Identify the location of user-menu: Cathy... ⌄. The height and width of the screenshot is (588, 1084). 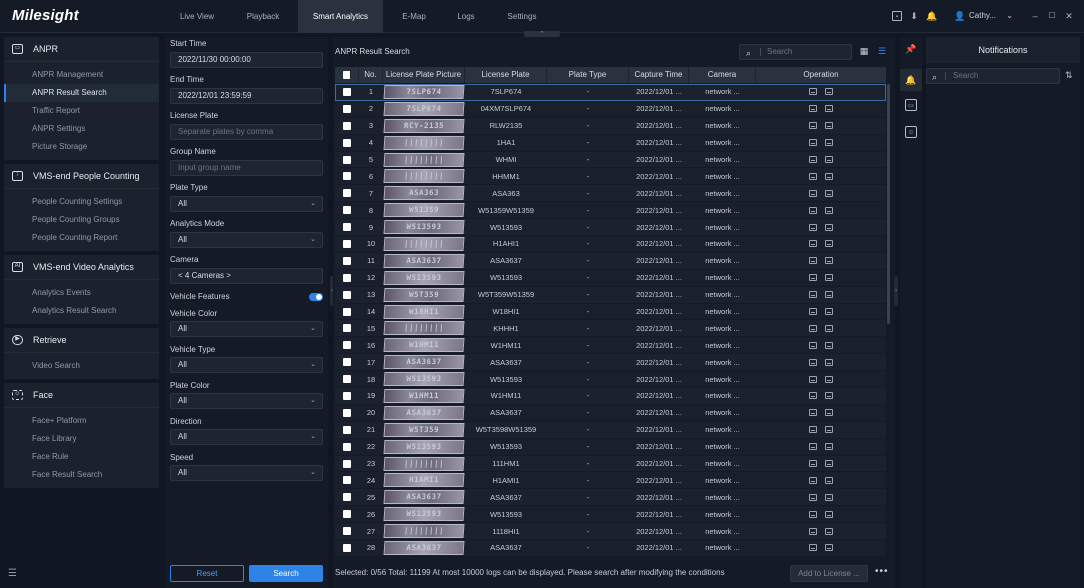
(991, 15).